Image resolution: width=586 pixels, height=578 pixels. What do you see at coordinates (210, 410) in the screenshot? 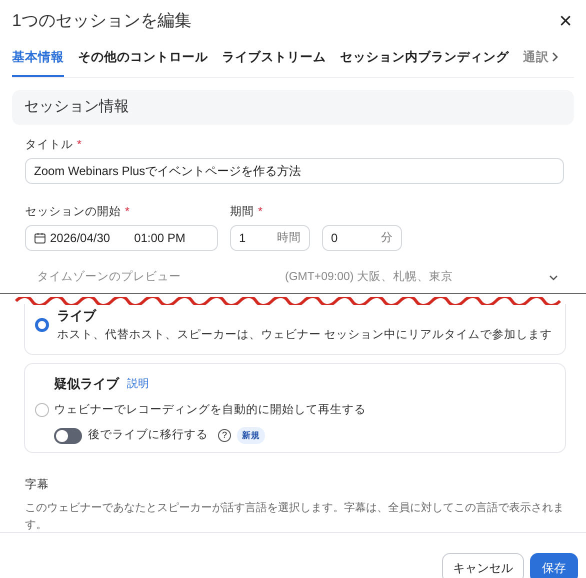
I see `option-description: ウェビナーでレコーディングを自動的に開始して再生する` at bounding box center [210, 410].